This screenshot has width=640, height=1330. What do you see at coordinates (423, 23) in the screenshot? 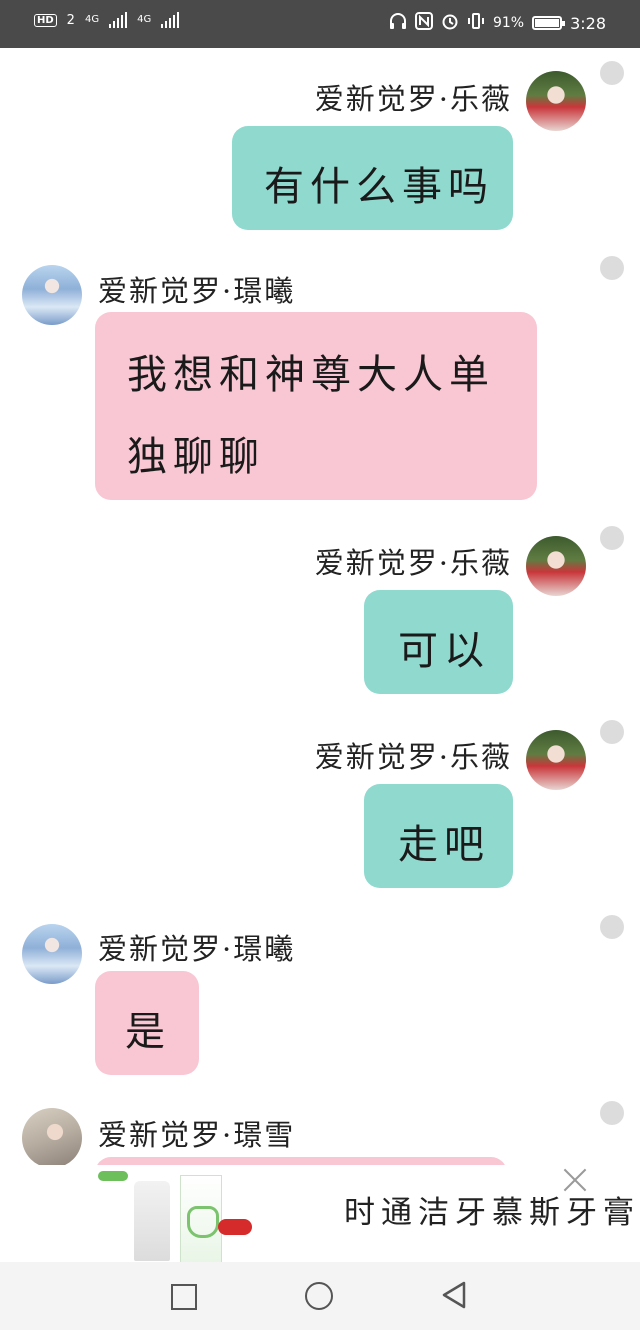
I see `nfc-icon` at bounding box center [423, 23].